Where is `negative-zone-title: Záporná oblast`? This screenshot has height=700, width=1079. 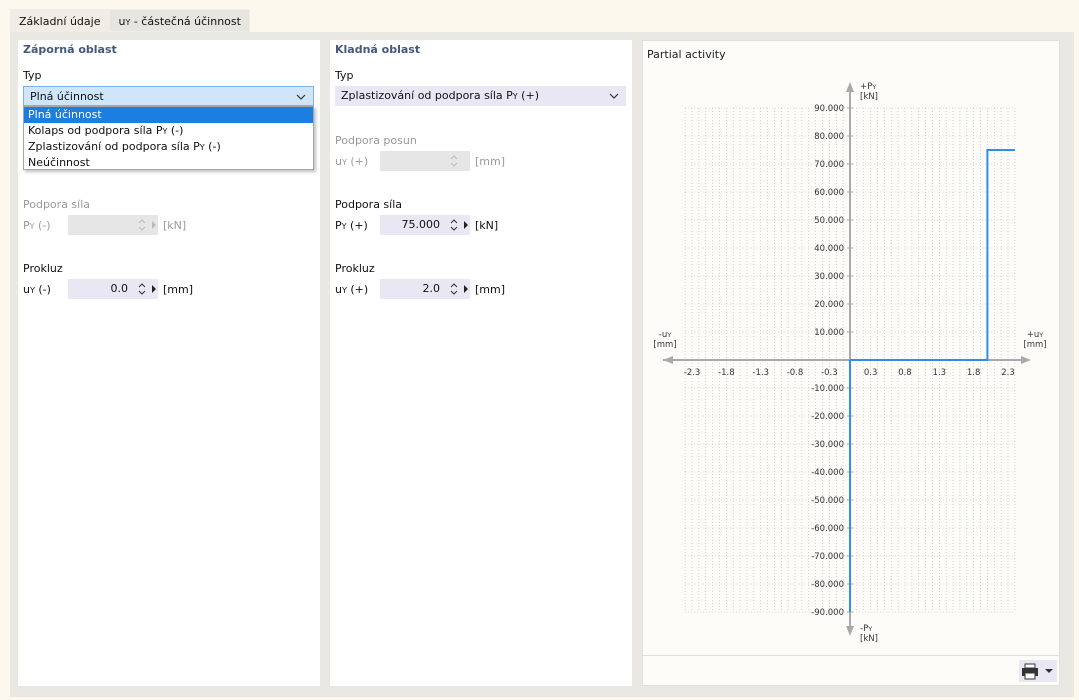
negative-zone-title: Záporná oblast is located at coordinates (70, 49).